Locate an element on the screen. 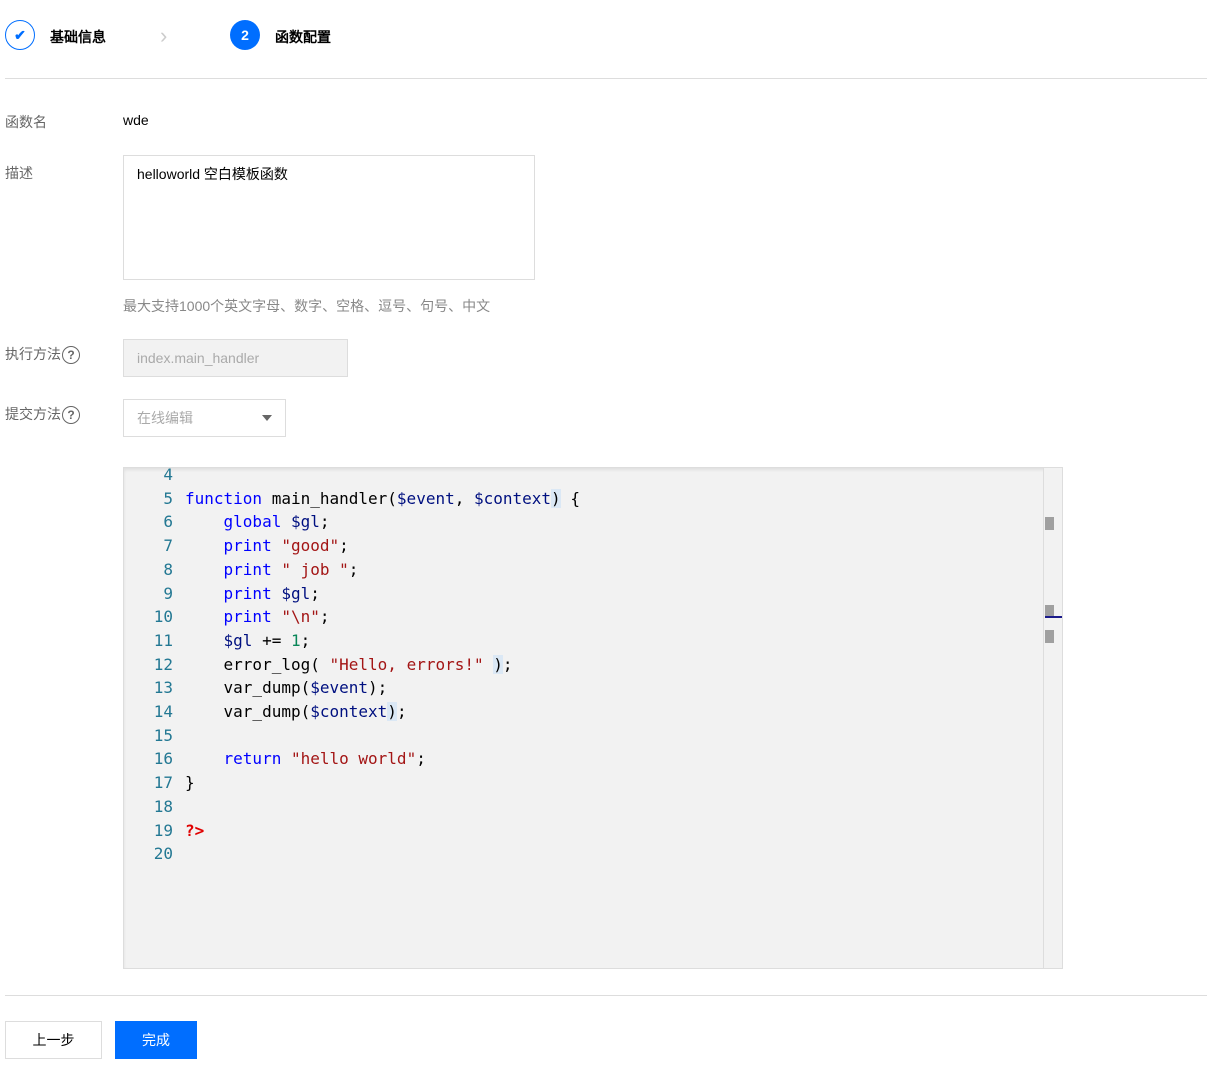 This screenshot has height=1066, width=1207. line-content: global $gl; is located at coordinates (257, 522).